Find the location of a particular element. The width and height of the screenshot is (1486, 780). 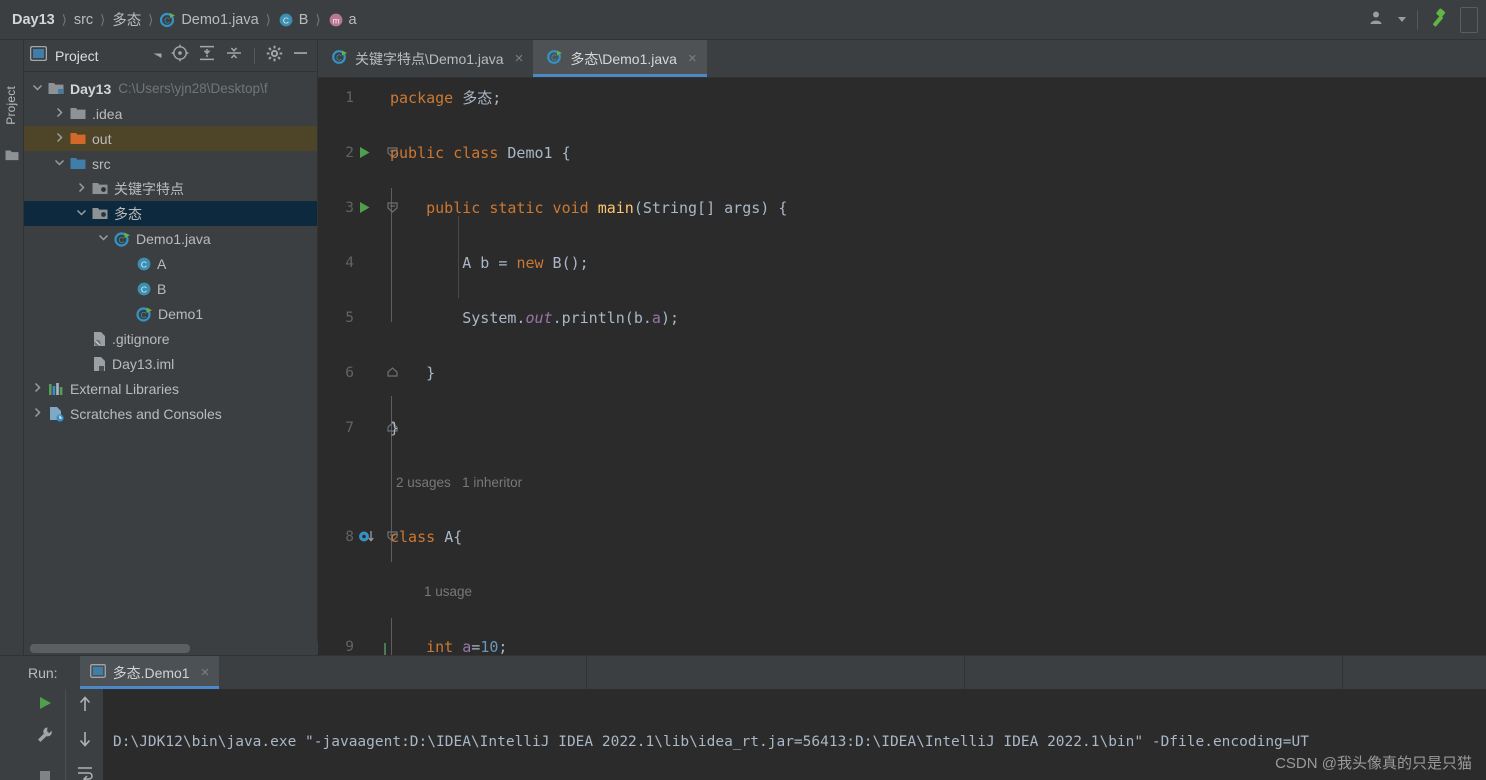

editor-tab-polymorphism: C 多态\Demo1.java × is located at coordinates (620, 58).